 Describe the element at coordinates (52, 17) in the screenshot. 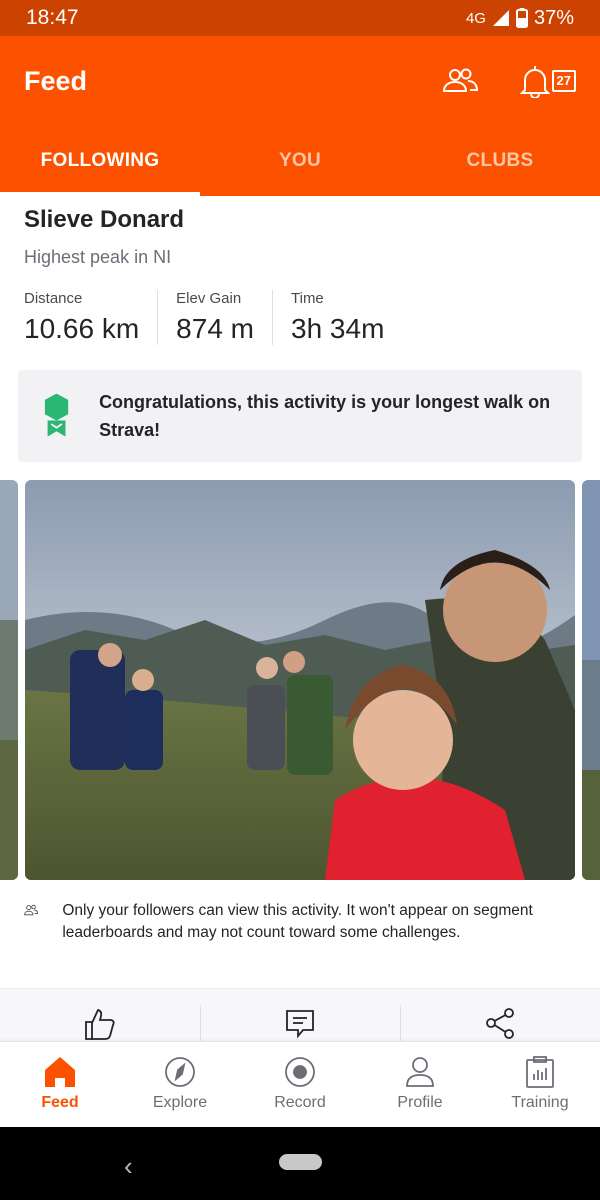

I see `status-time: 18:47` at that location.